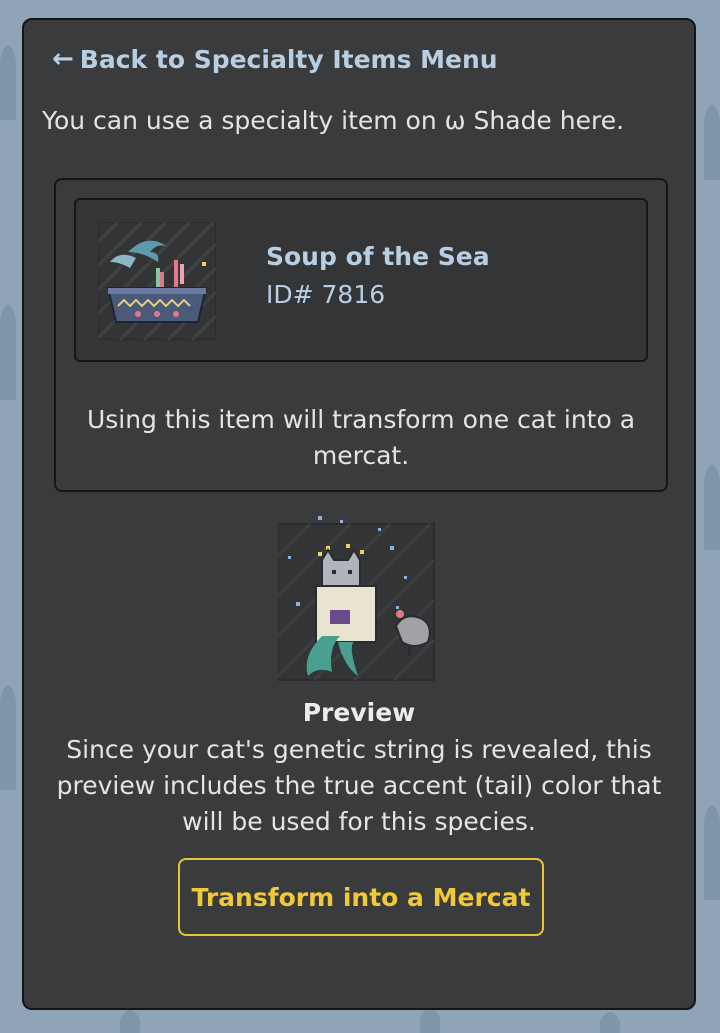 Image resolution: width=720 pixels, height=1033 pixels. I want to click on back-link-label: Back to Specialty Items Menu, so click(288, 59).